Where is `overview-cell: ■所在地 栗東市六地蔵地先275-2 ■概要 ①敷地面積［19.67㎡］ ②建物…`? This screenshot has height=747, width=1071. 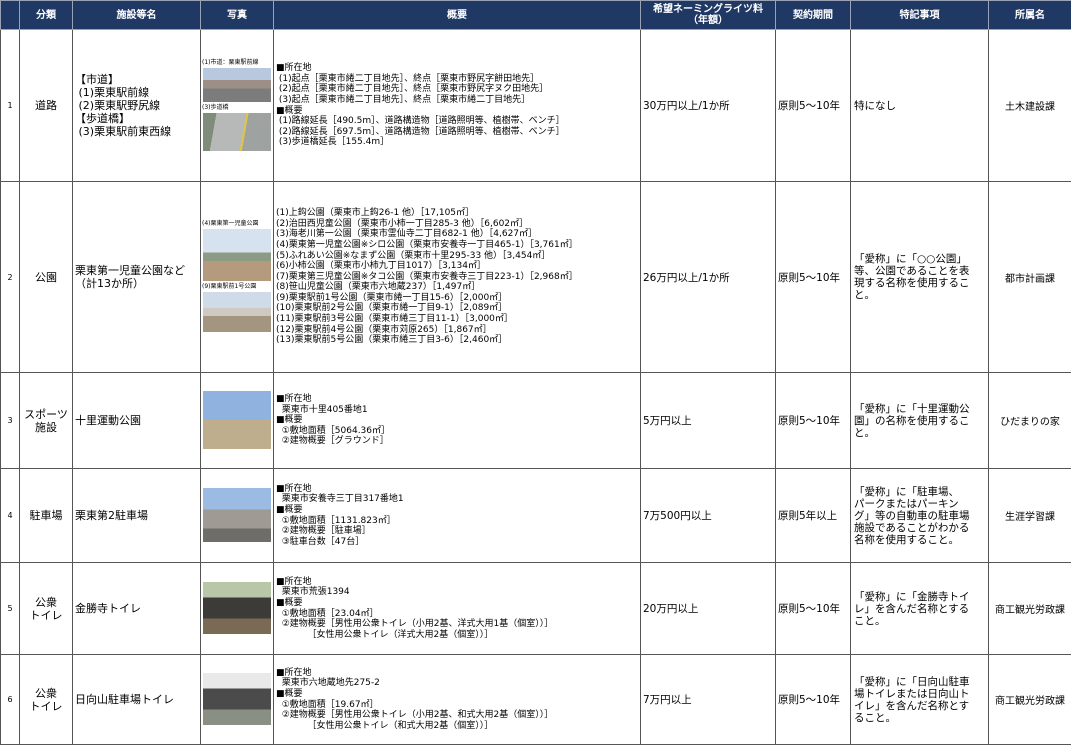
overview-cell: ■所在地 栗東市六地蔵地先275-2 ■概要 ①敷地面積［19.67㎡］ ②建物… is located at coordinates (457, 699).